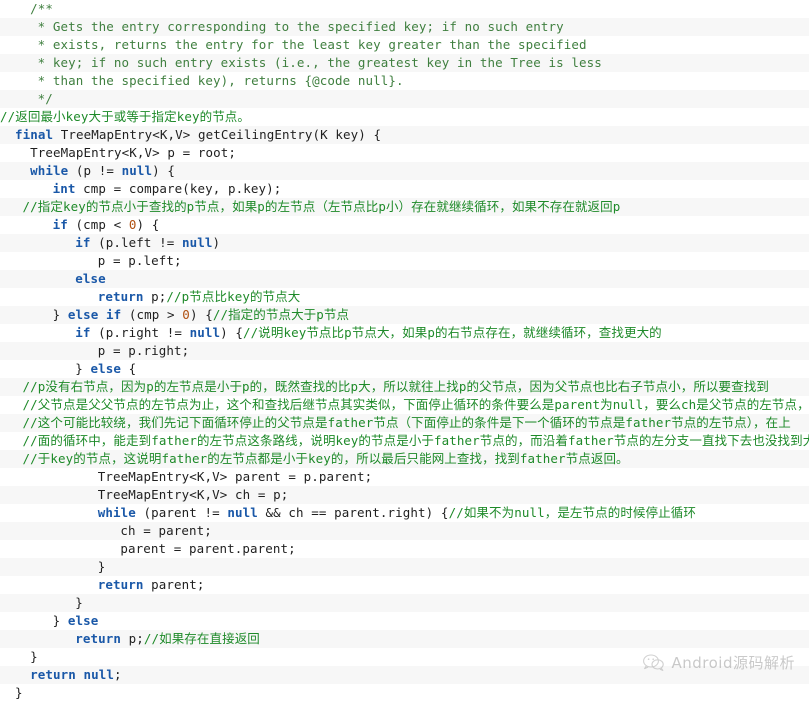 Image resolution: width=809 pixels, height=702 pixels. What do you see at coordinates (404, 189) in the screenshot?
I see `code-line: int cmp = compare(key, p.key);` at bounding box center [404, 189].